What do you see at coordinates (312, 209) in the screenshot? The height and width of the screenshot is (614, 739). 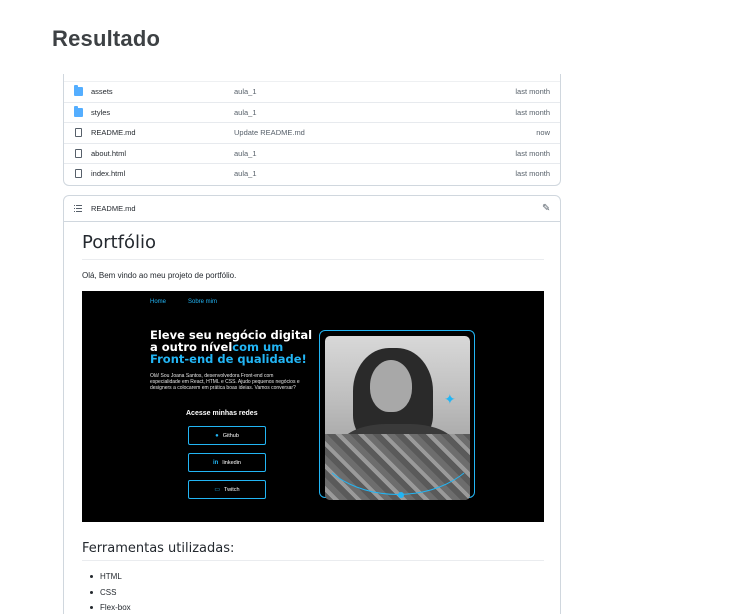 I see `readme-header: README.md ✎` at bounding box center [312, 209].